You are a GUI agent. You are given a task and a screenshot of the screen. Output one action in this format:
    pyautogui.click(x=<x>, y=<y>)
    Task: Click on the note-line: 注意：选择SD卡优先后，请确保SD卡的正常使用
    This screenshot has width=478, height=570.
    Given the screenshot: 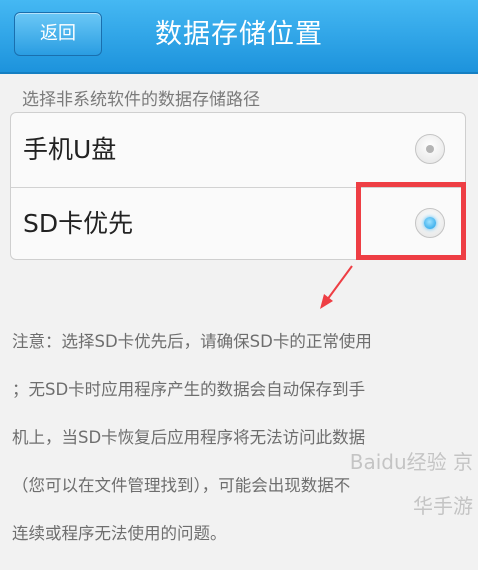 What is the action you would take?
    pyautogui.click(x=192, y=341)
    